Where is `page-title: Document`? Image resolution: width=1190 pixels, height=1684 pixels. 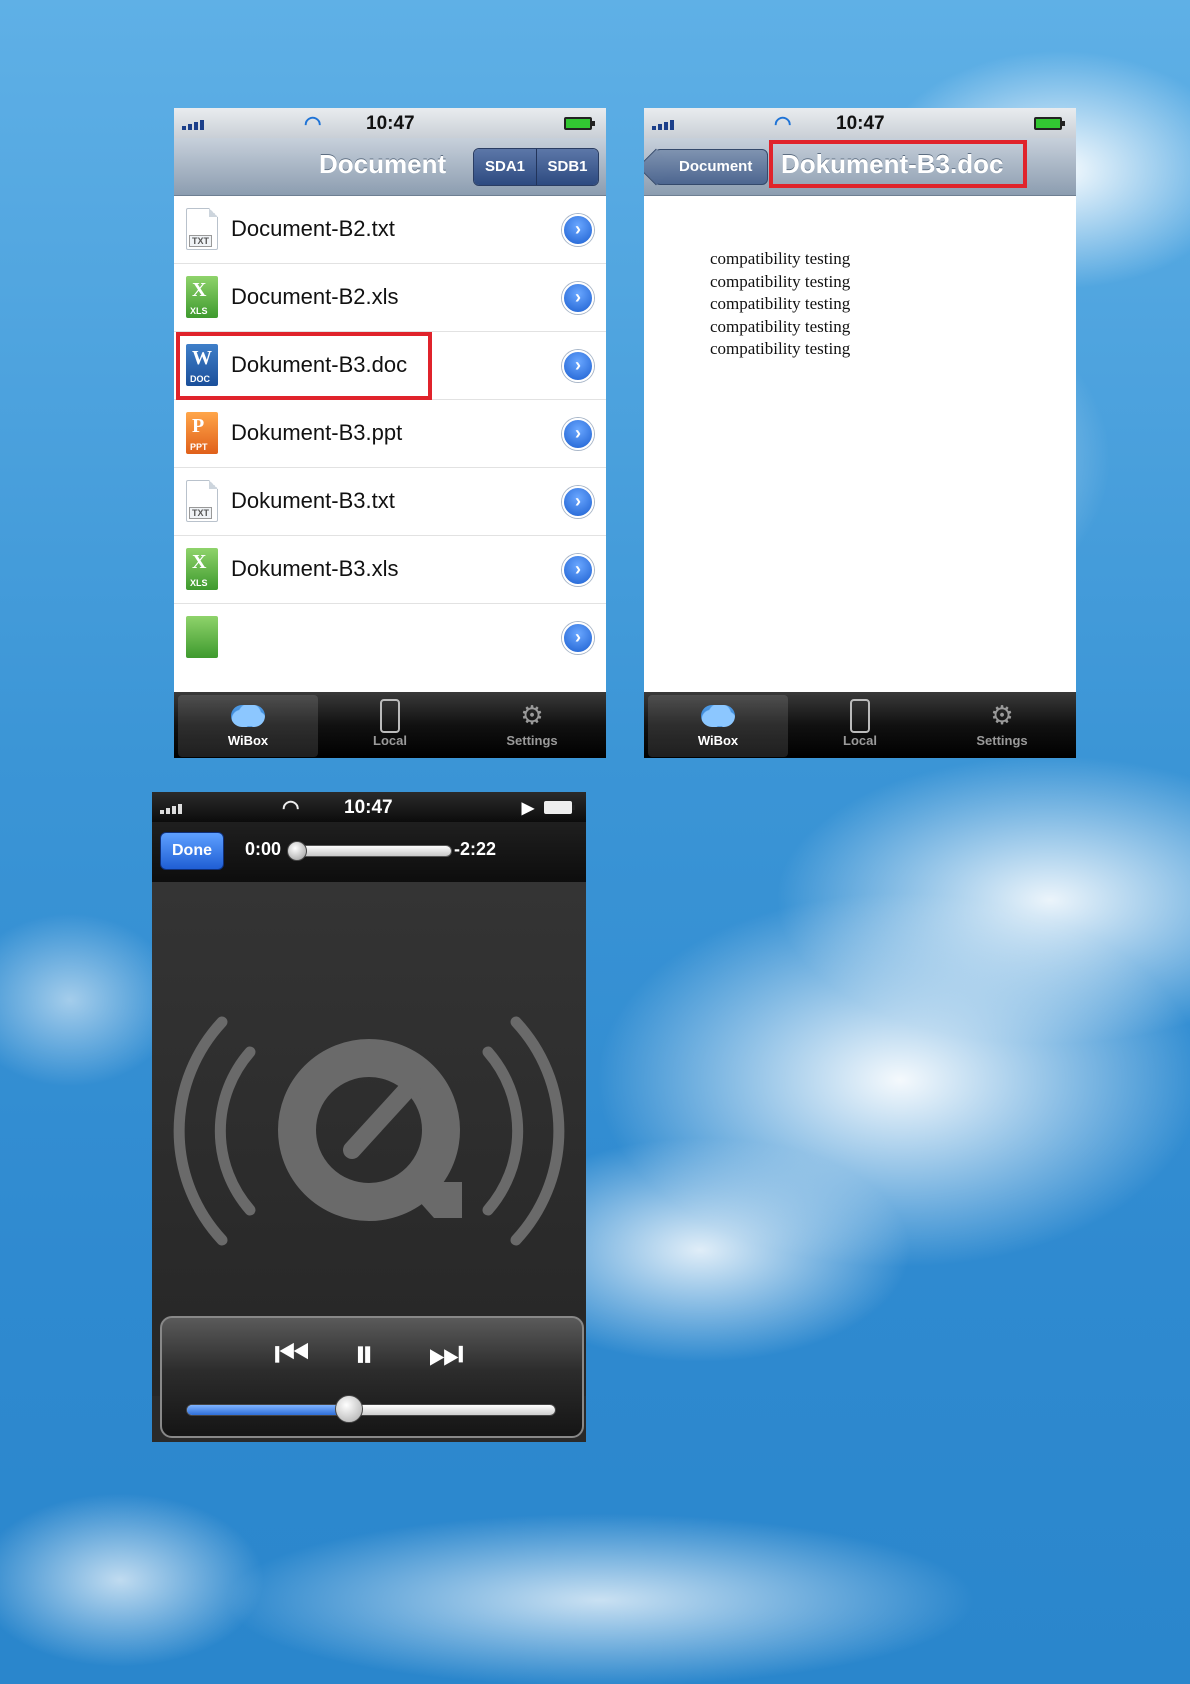
page-title: Document is located at coordinates (383, 164).